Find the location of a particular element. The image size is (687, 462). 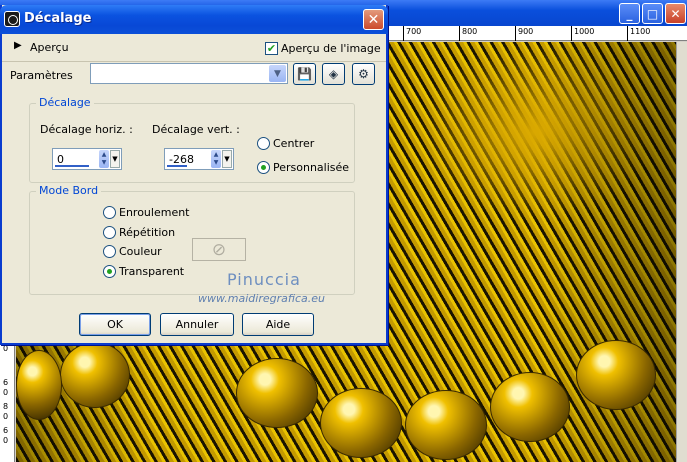

horizontal-ruler: 700 800 900 1000 1100 is located at coordinates (536, 33).